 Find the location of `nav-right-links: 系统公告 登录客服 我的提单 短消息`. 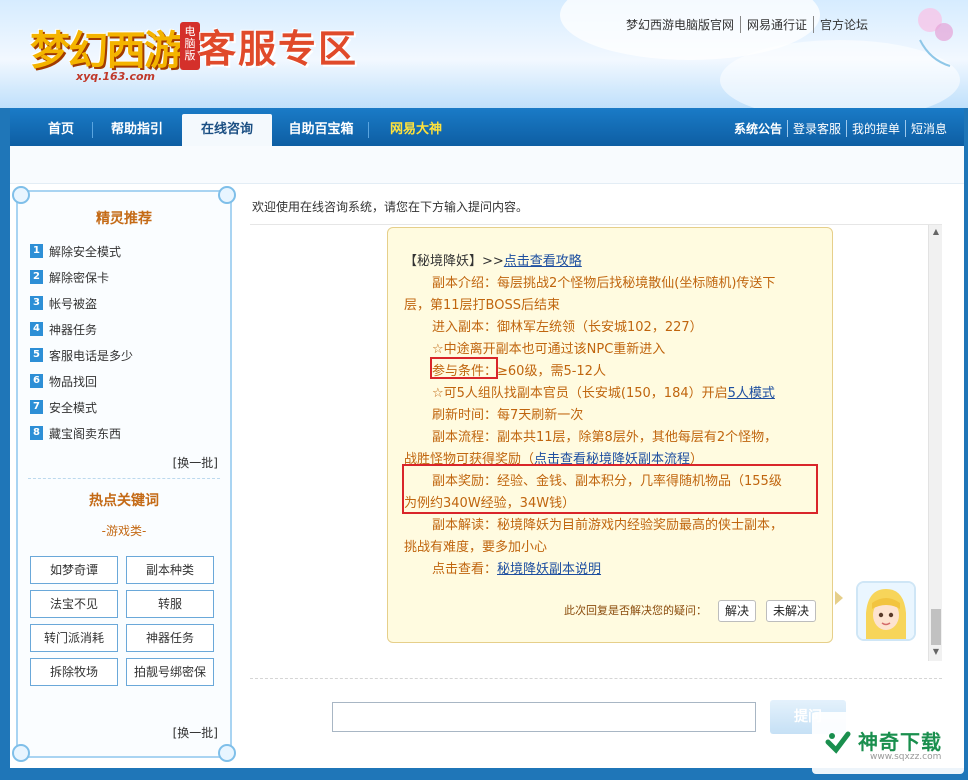

nav-right-links: 系统公告 登录客服 我的提单 短消息 is located at coordinates (840, 128).